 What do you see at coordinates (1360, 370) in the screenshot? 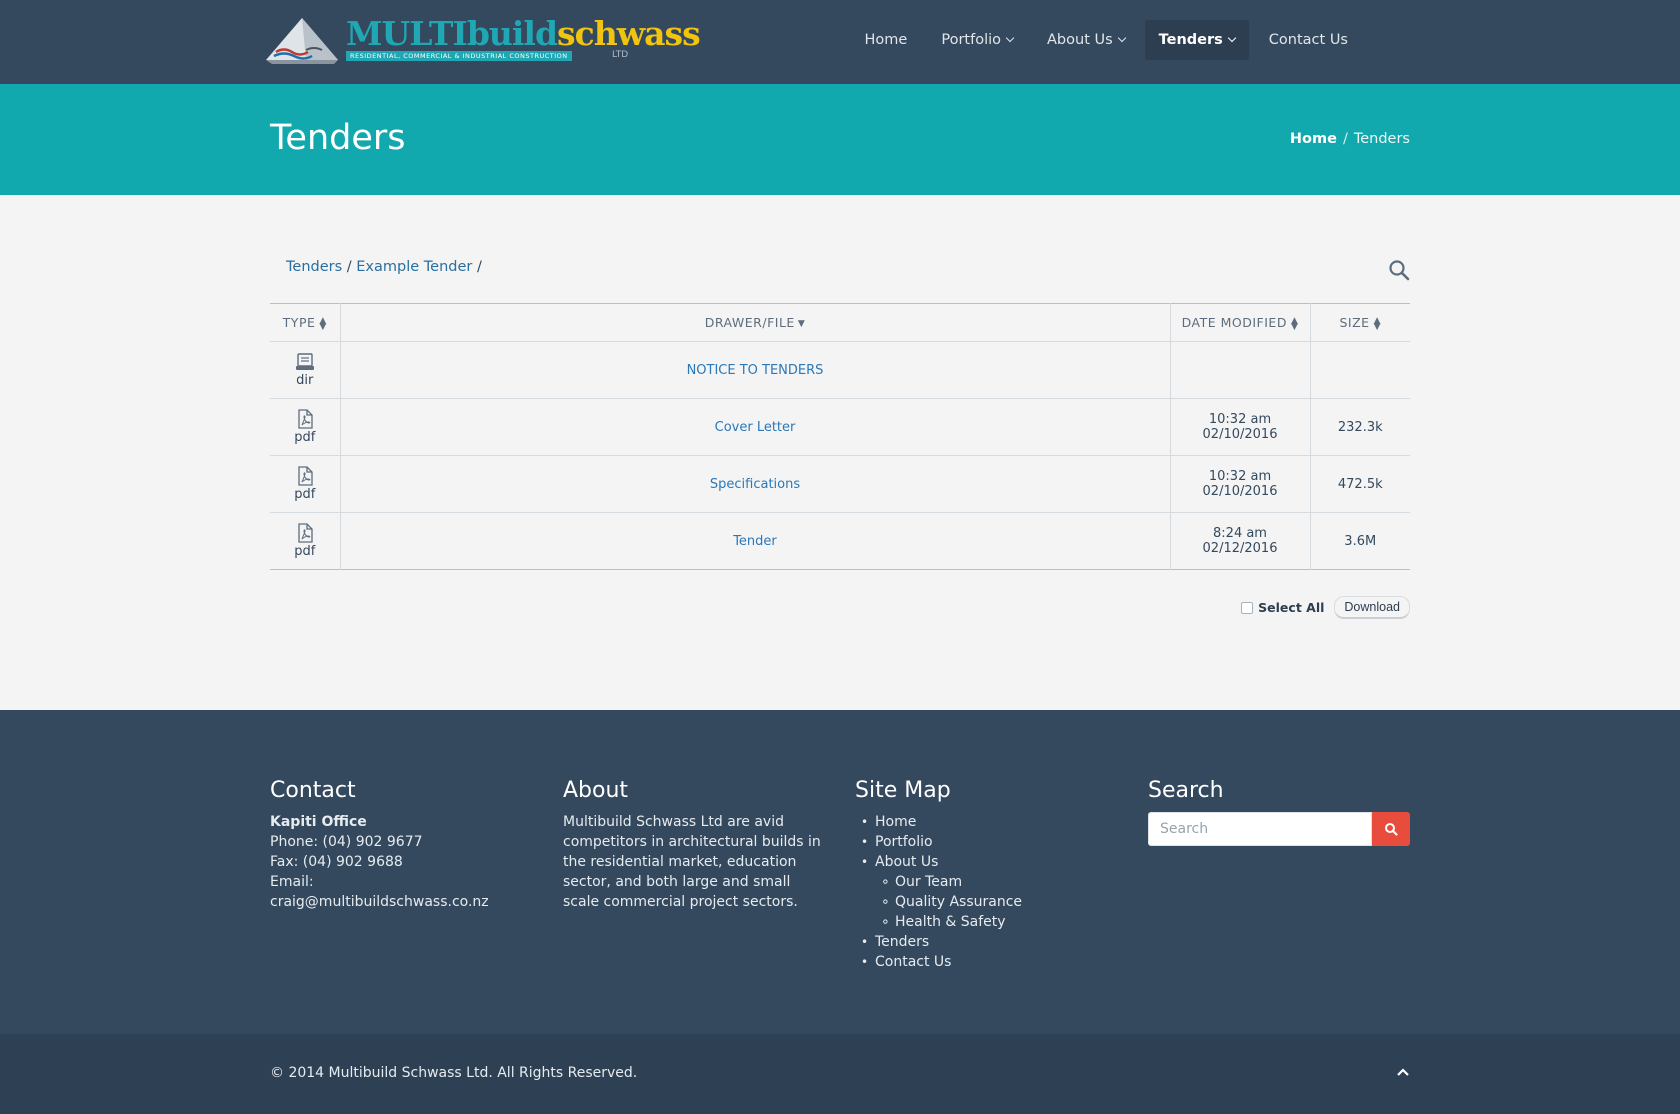
I see `size-cell` at bounding box center [1360, 370].